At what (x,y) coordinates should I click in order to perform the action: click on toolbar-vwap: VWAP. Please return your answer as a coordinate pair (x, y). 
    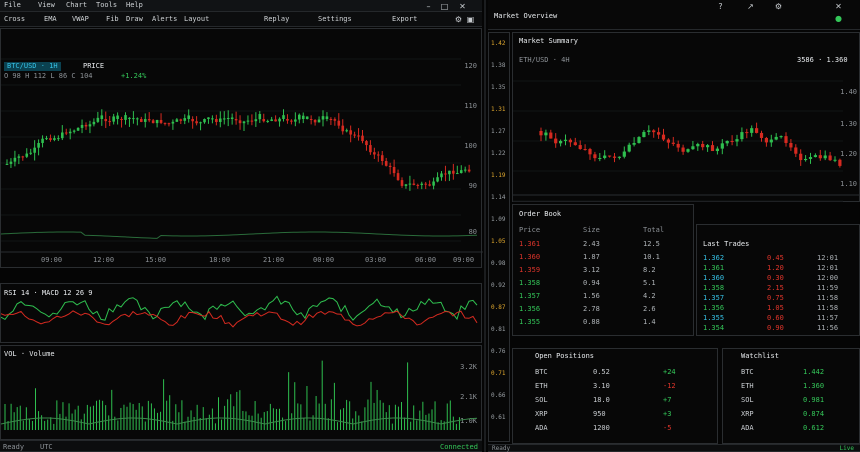
    Looking at the image, I should click on (80, 19).